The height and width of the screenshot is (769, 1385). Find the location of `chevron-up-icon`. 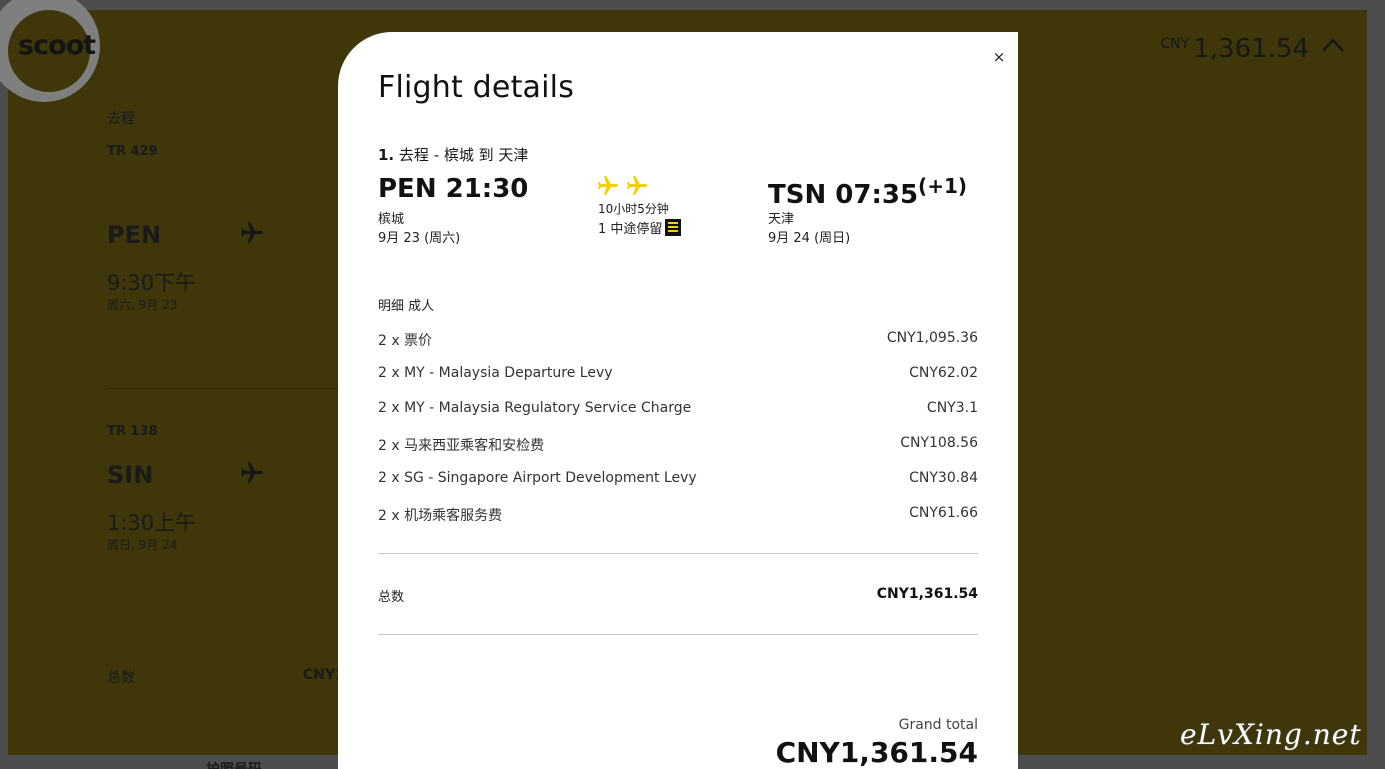

chevron-up-icon is located at coordinates (1333, 45).